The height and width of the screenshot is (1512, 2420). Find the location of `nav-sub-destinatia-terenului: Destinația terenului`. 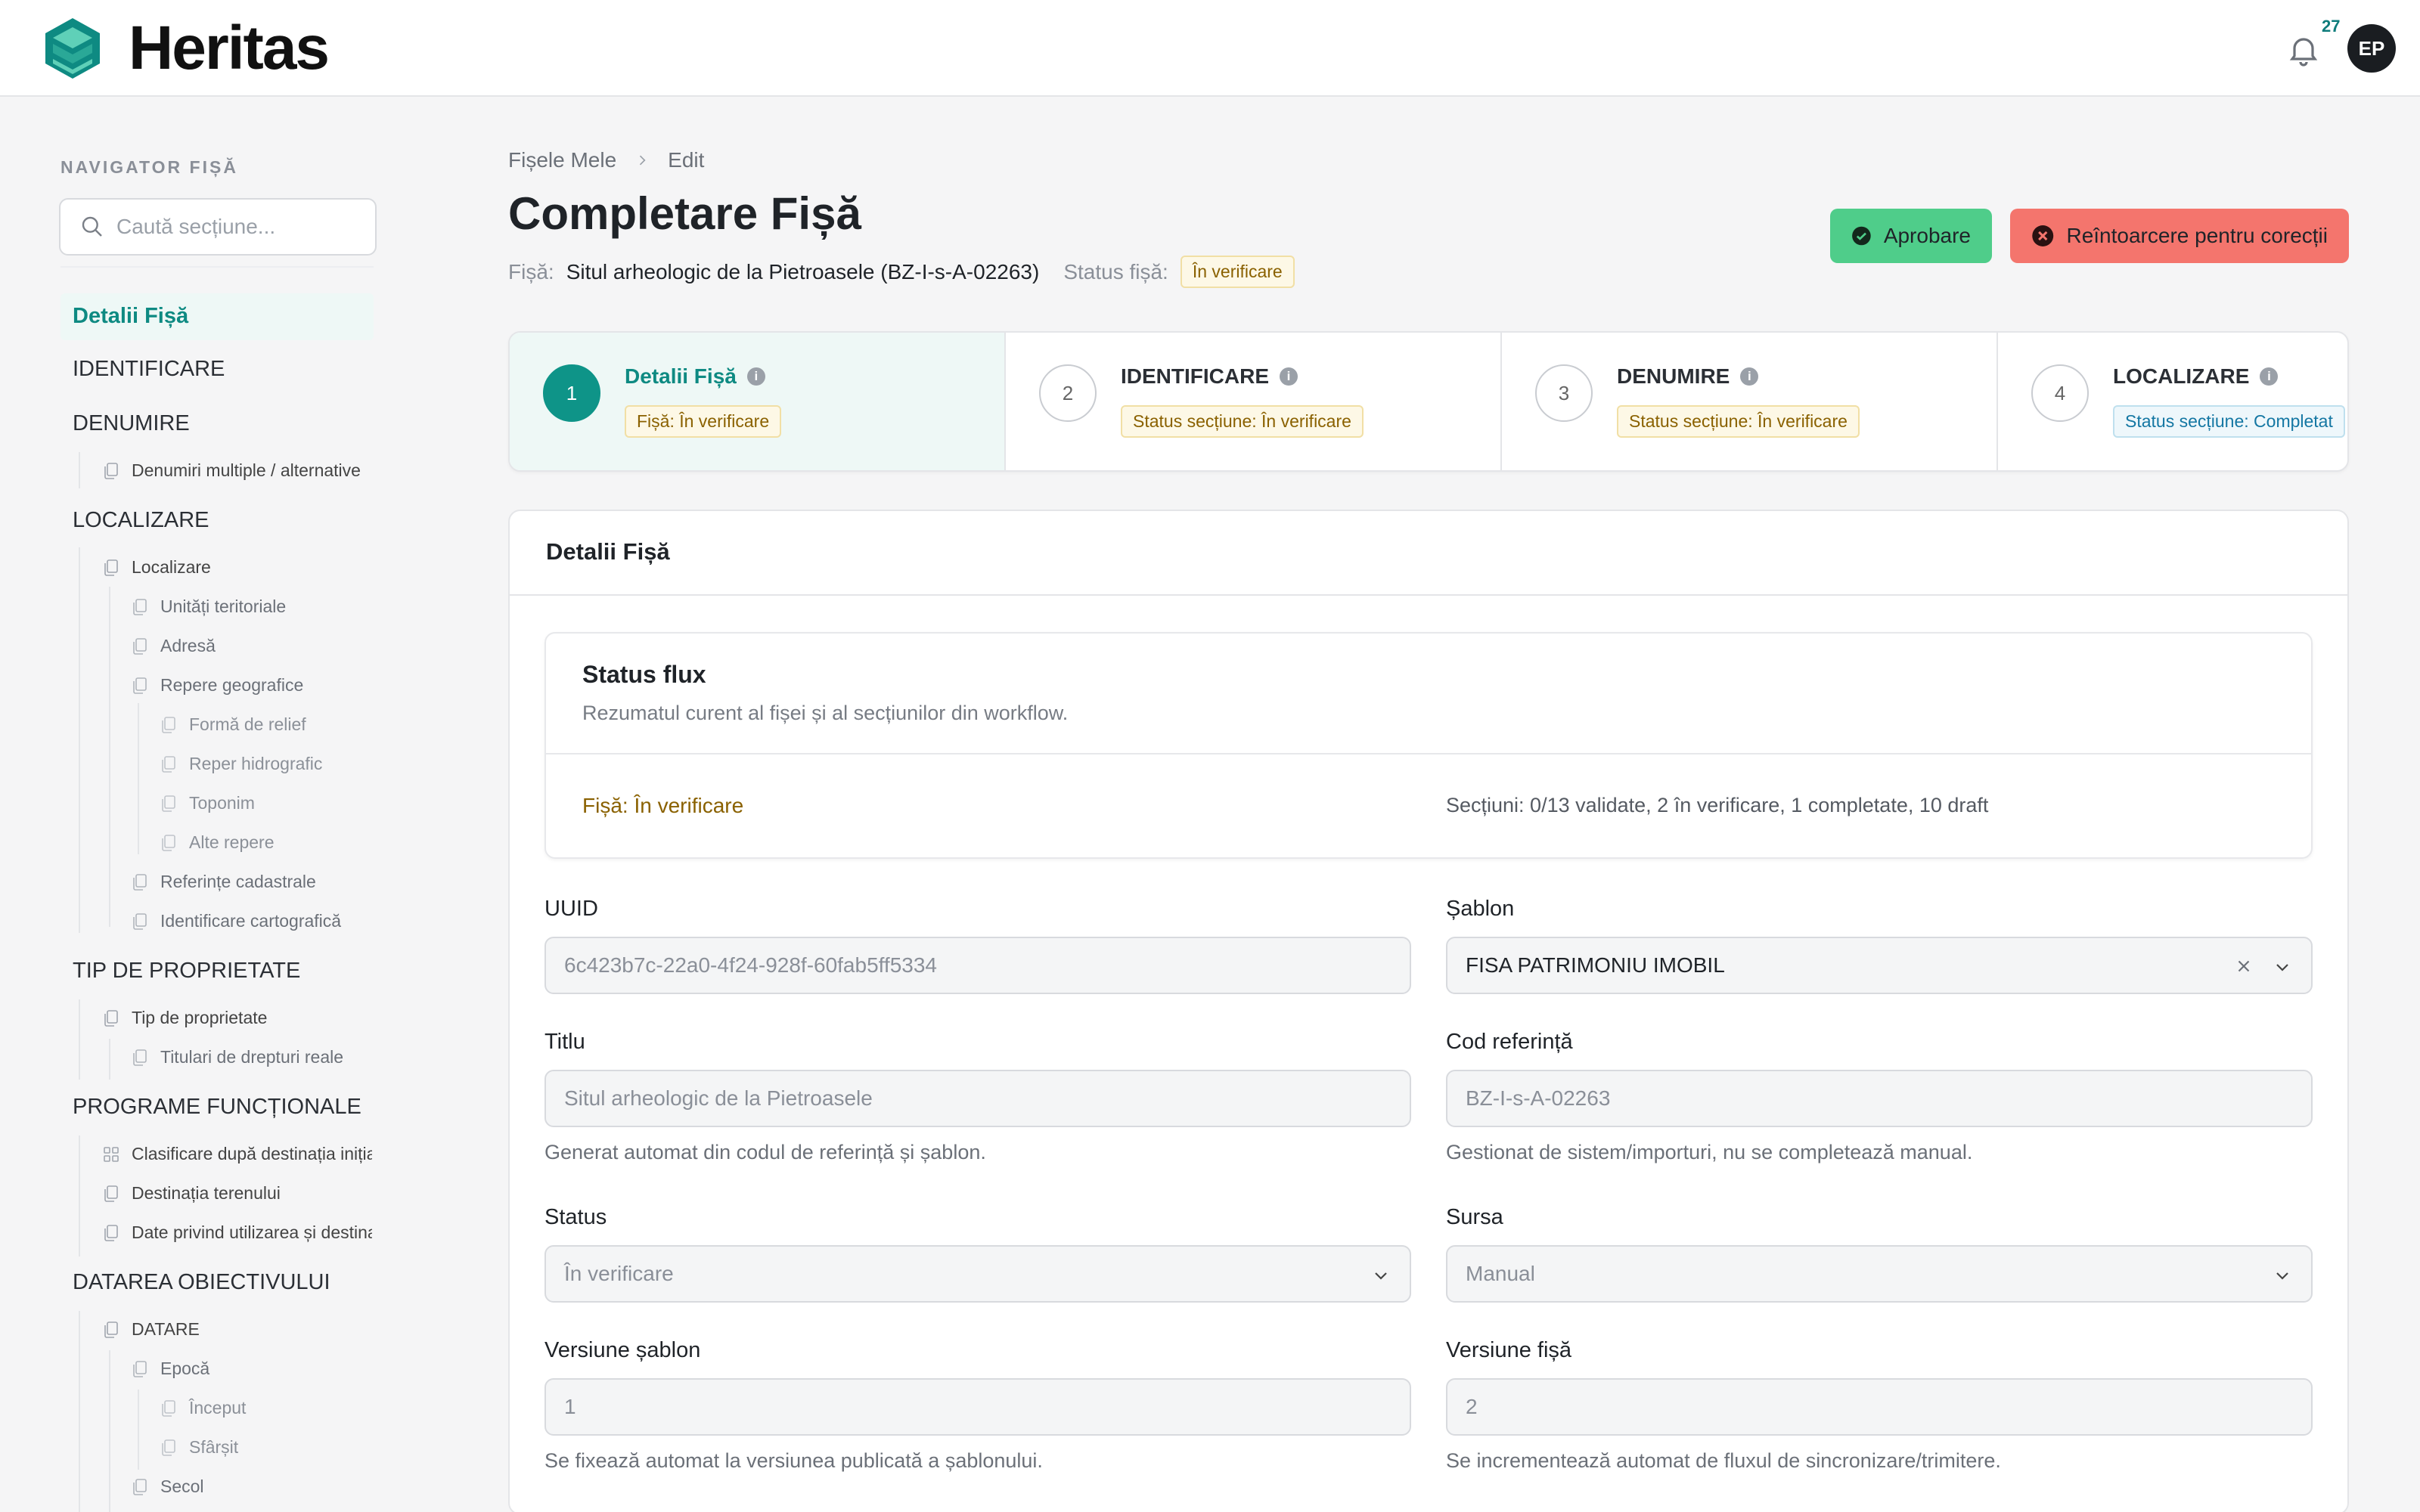

nav-sub-destinatia-terenului: Destinația terenului is located at coordinates (237, 1193).